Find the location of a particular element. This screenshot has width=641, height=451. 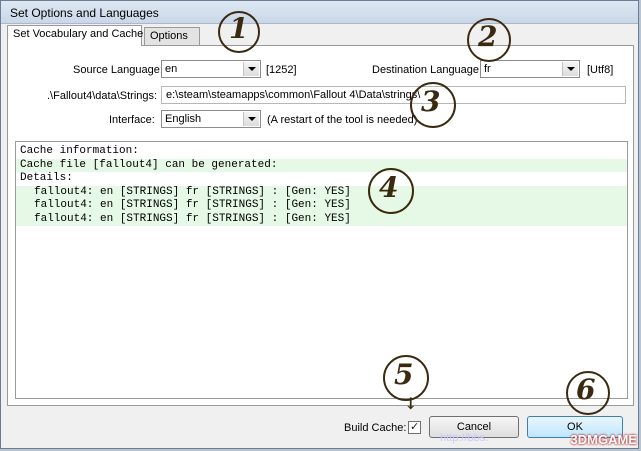

interface-value: English is located at coordinates (183, 119).